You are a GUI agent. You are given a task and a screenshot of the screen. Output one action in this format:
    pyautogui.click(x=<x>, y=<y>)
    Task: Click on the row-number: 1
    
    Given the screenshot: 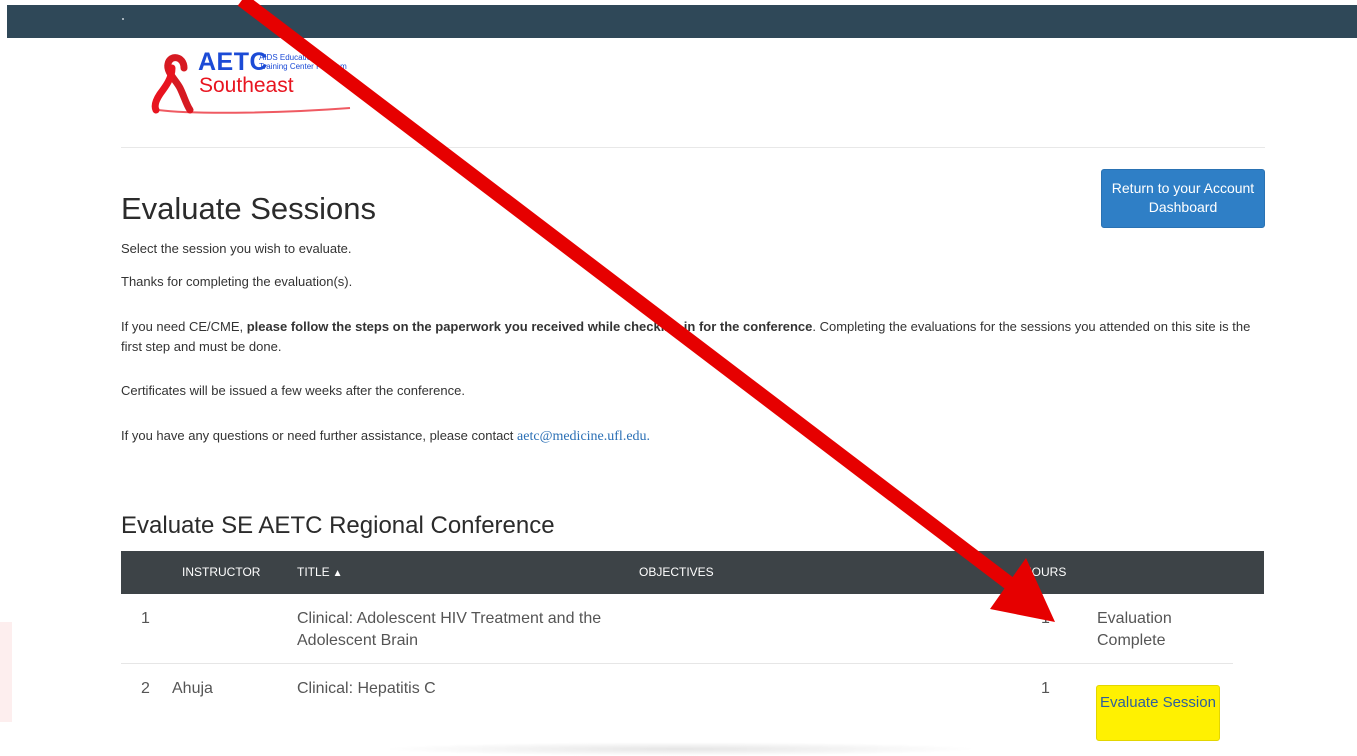 What is the action you would take?
    pyautogui.click(x=145, y=618)
    